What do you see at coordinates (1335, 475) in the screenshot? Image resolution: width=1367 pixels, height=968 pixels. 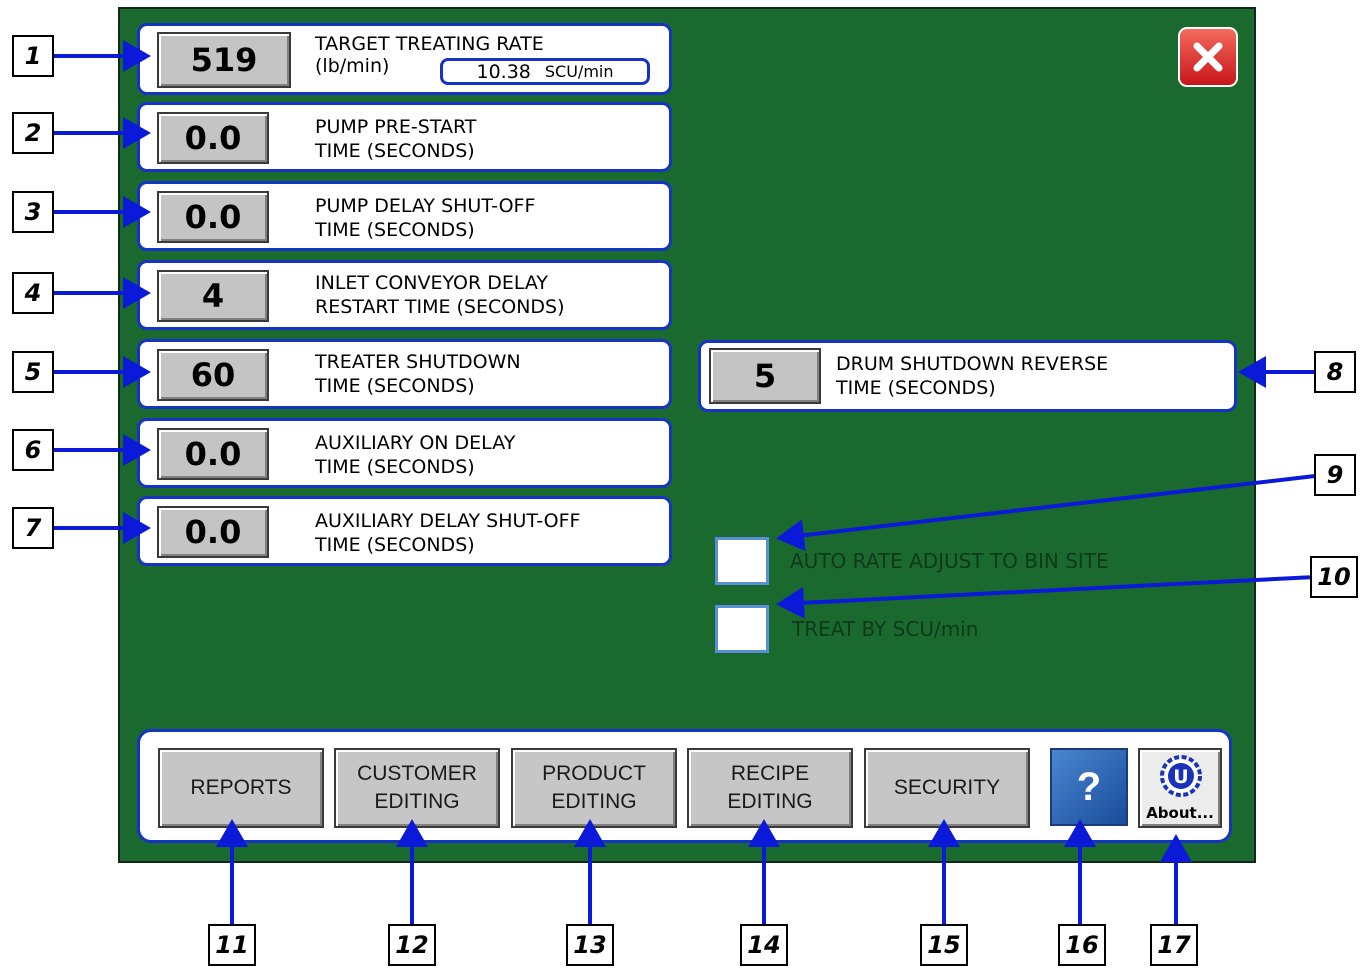 I see `callout-9: 9` at bounding box center [1335, 475].